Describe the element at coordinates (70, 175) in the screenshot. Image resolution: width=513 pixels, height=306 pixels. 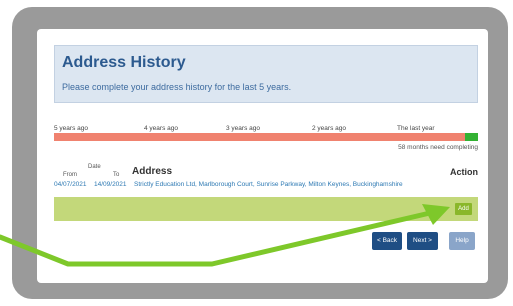
I see `from-header: From` at that location.